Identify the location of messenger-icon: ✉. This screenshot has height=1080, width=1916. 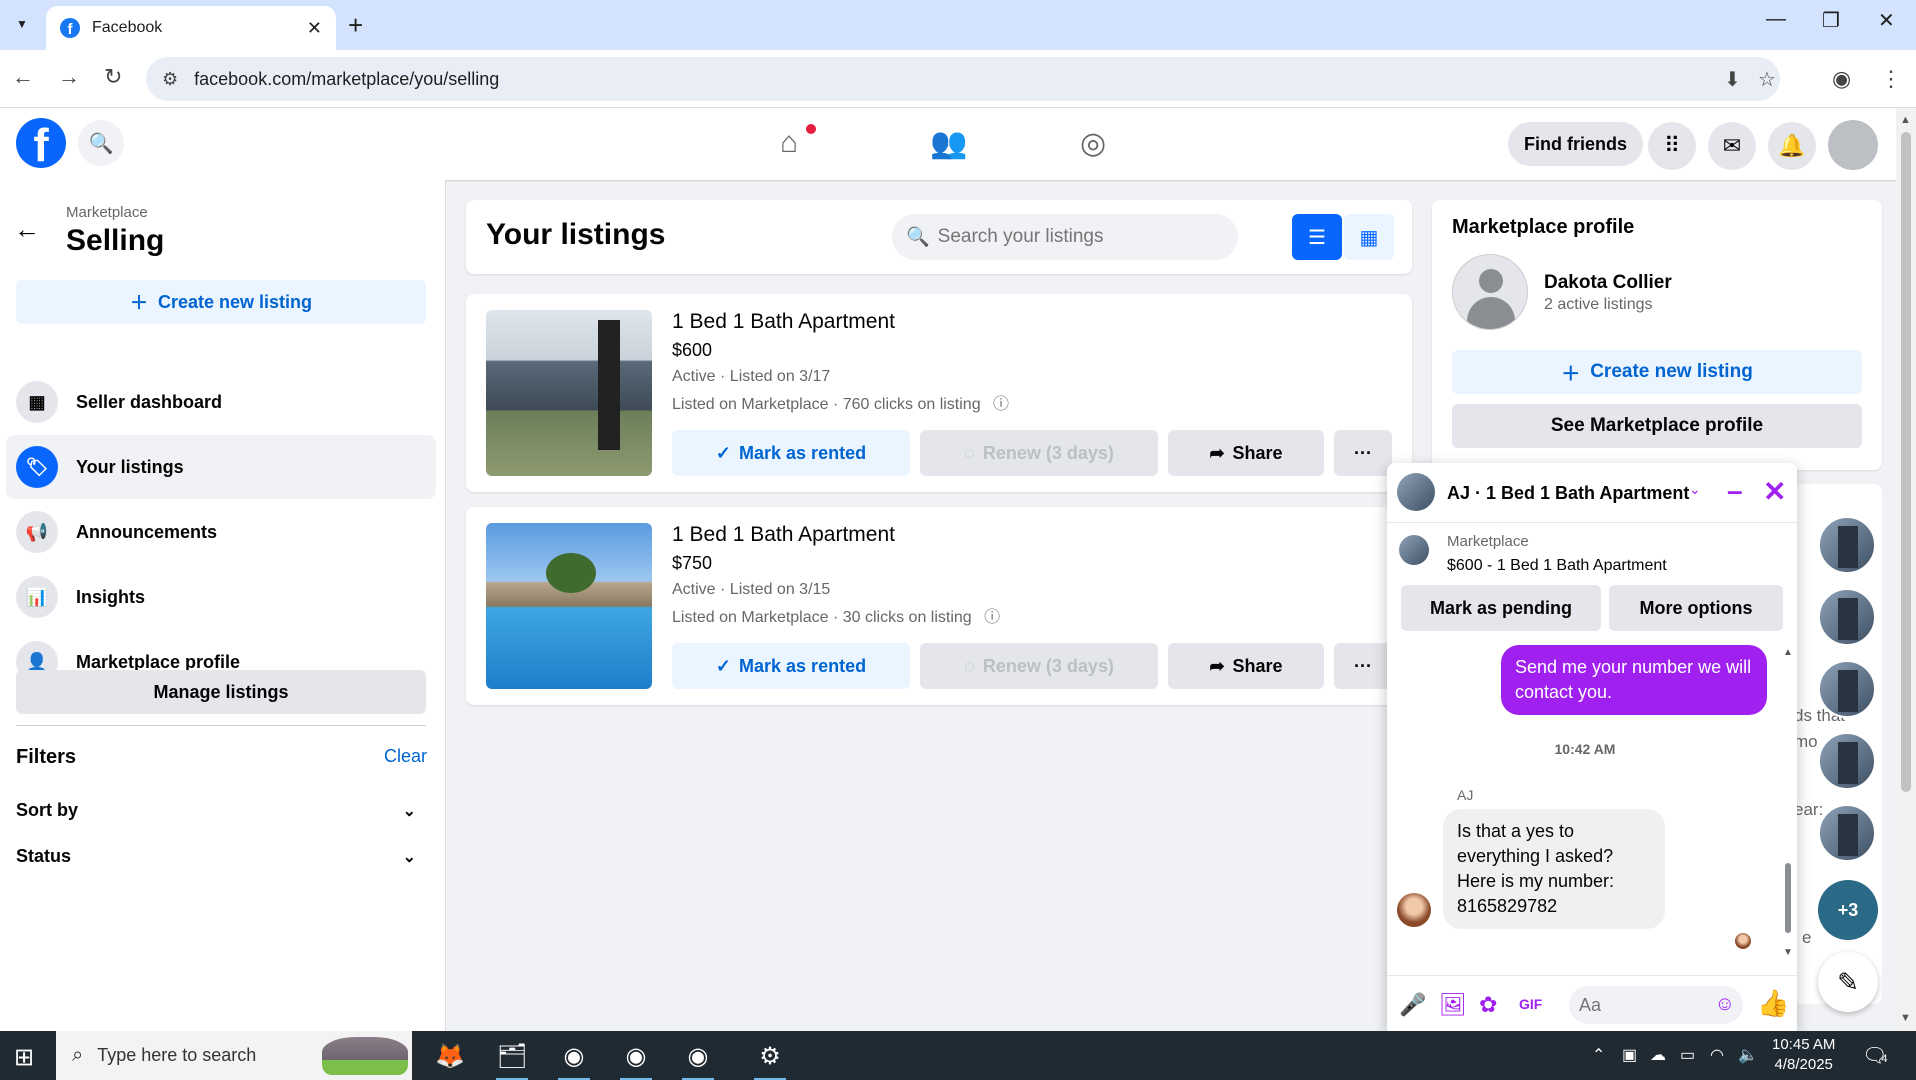
(1732, 146).